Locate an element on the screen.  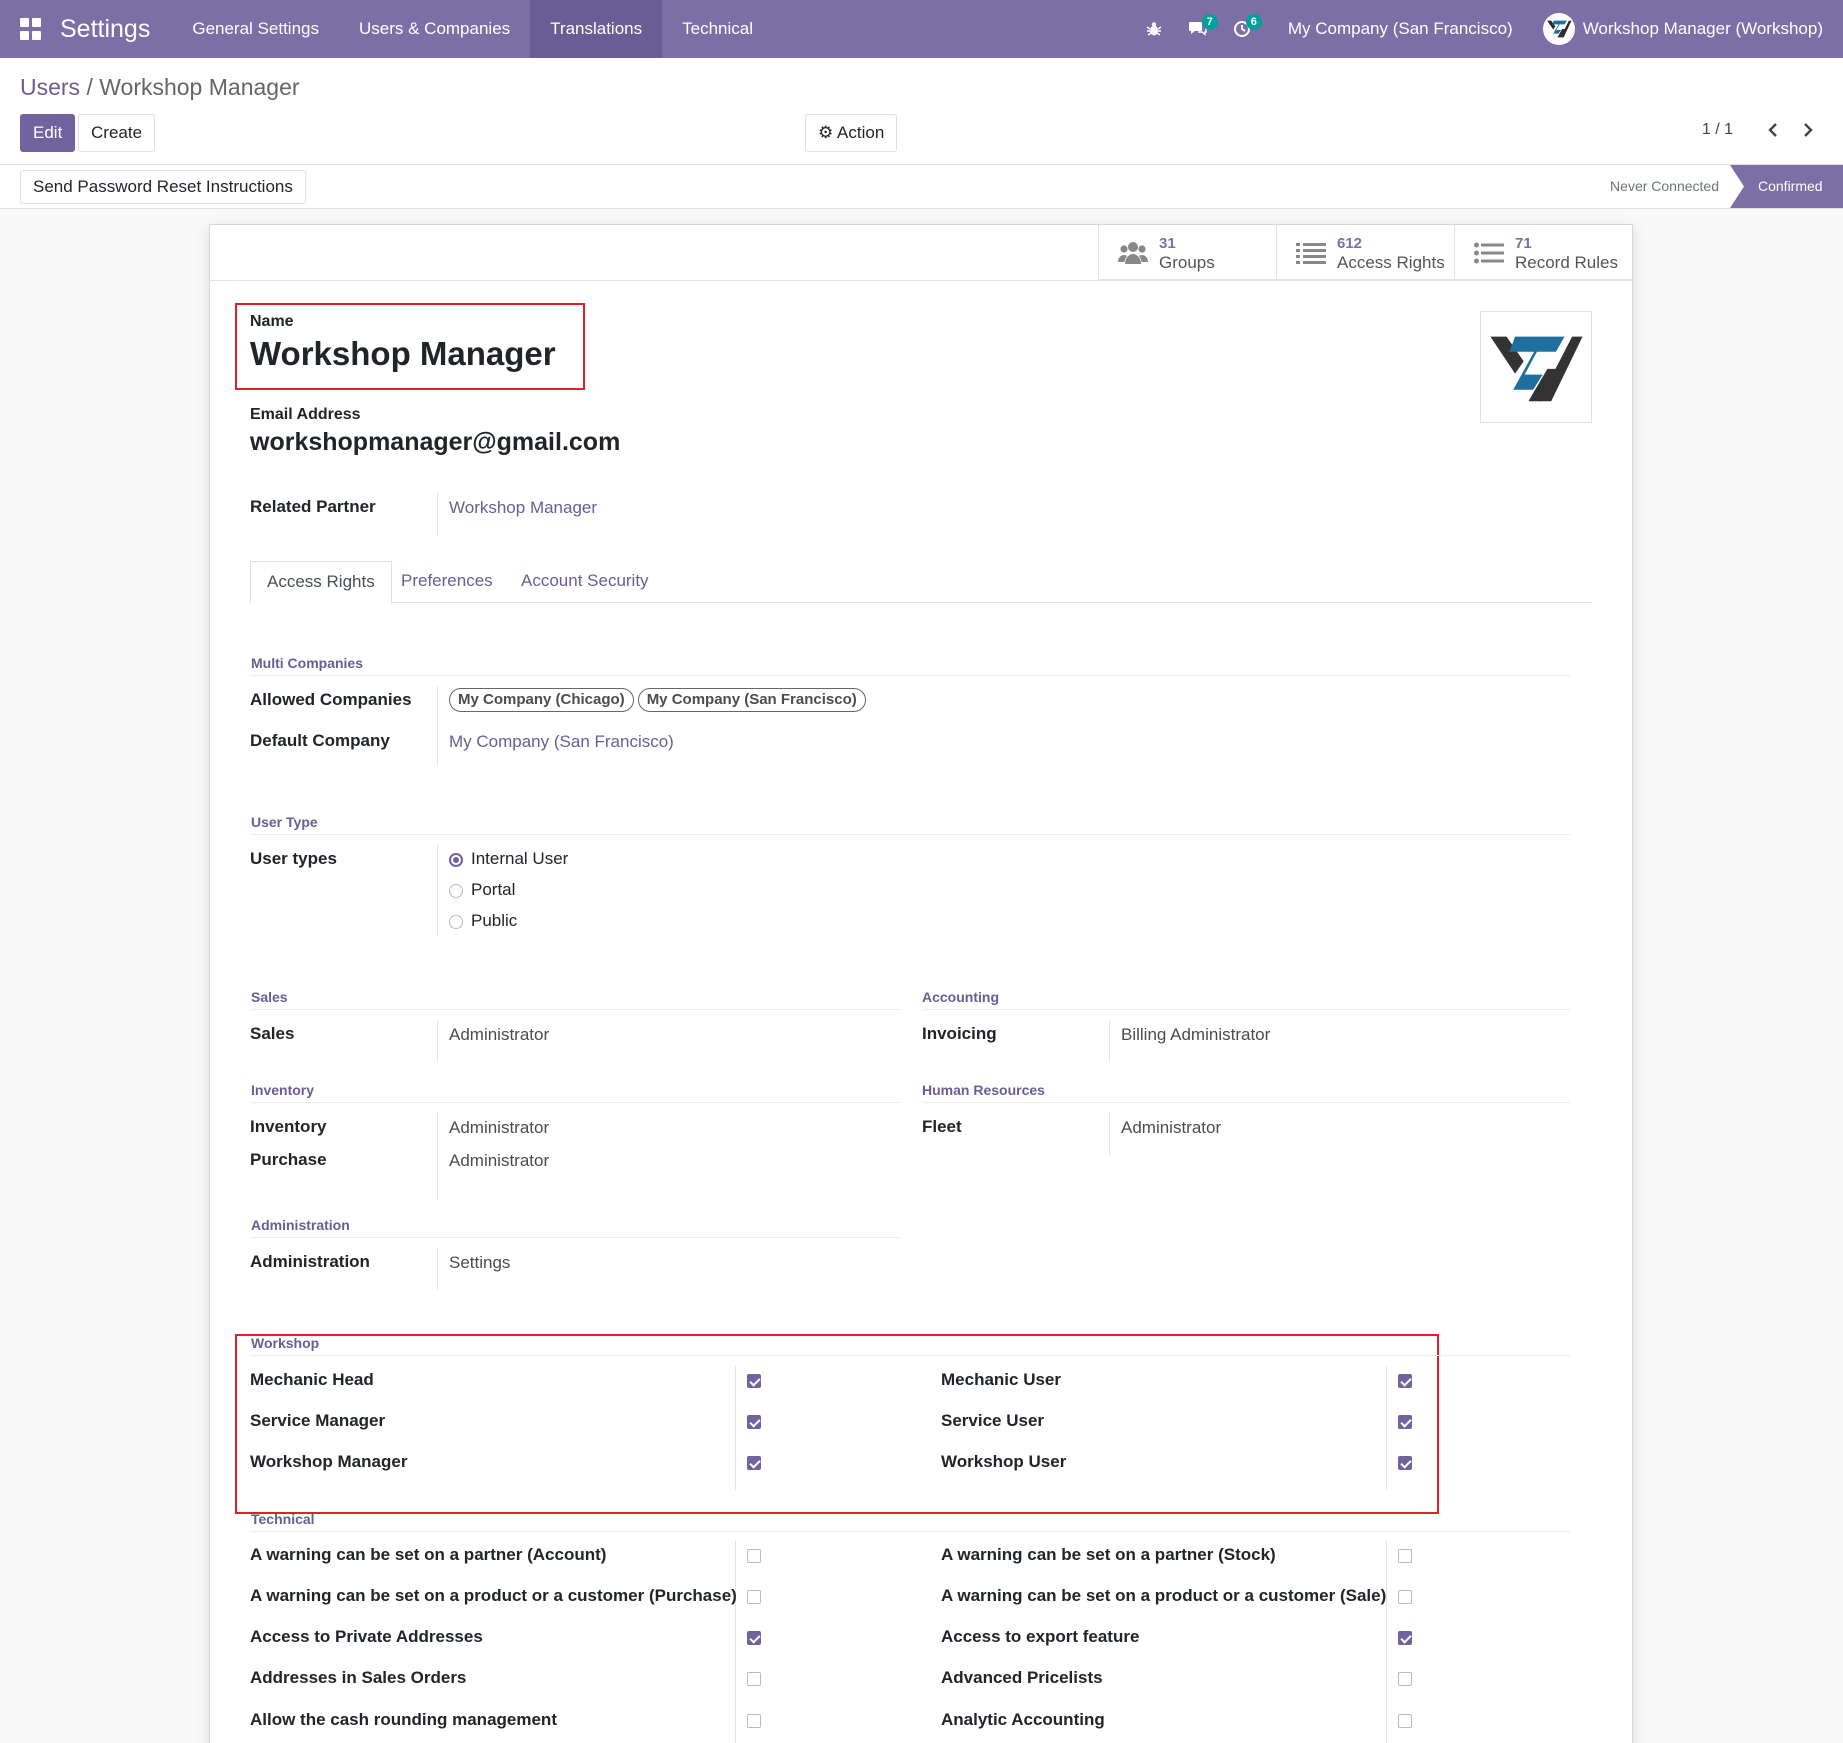
list-ul-icon is located at coordinates (1489, 253).